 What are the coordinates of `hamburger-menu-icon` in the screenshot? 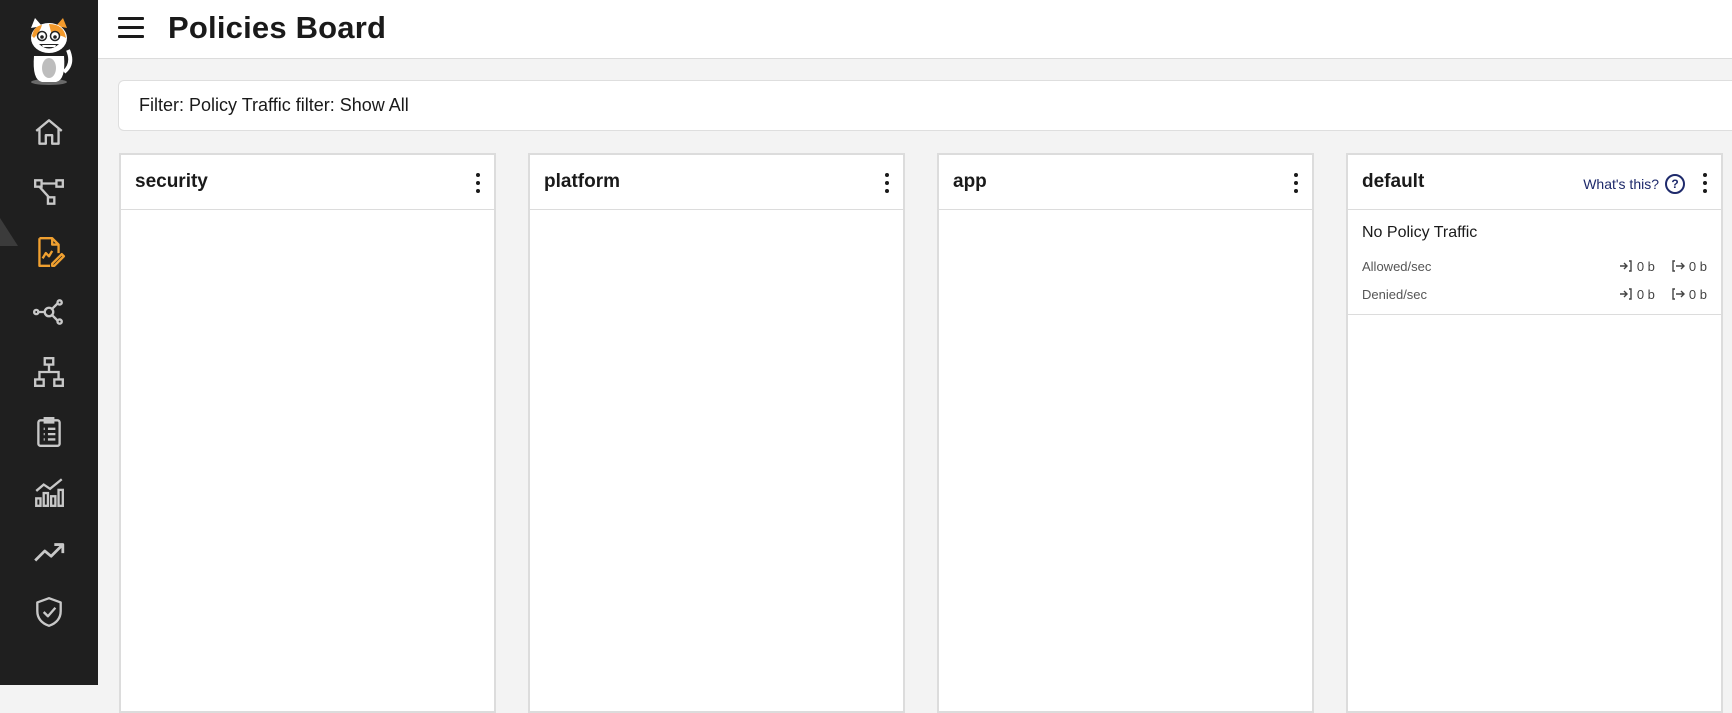 It's located at (131, 29).